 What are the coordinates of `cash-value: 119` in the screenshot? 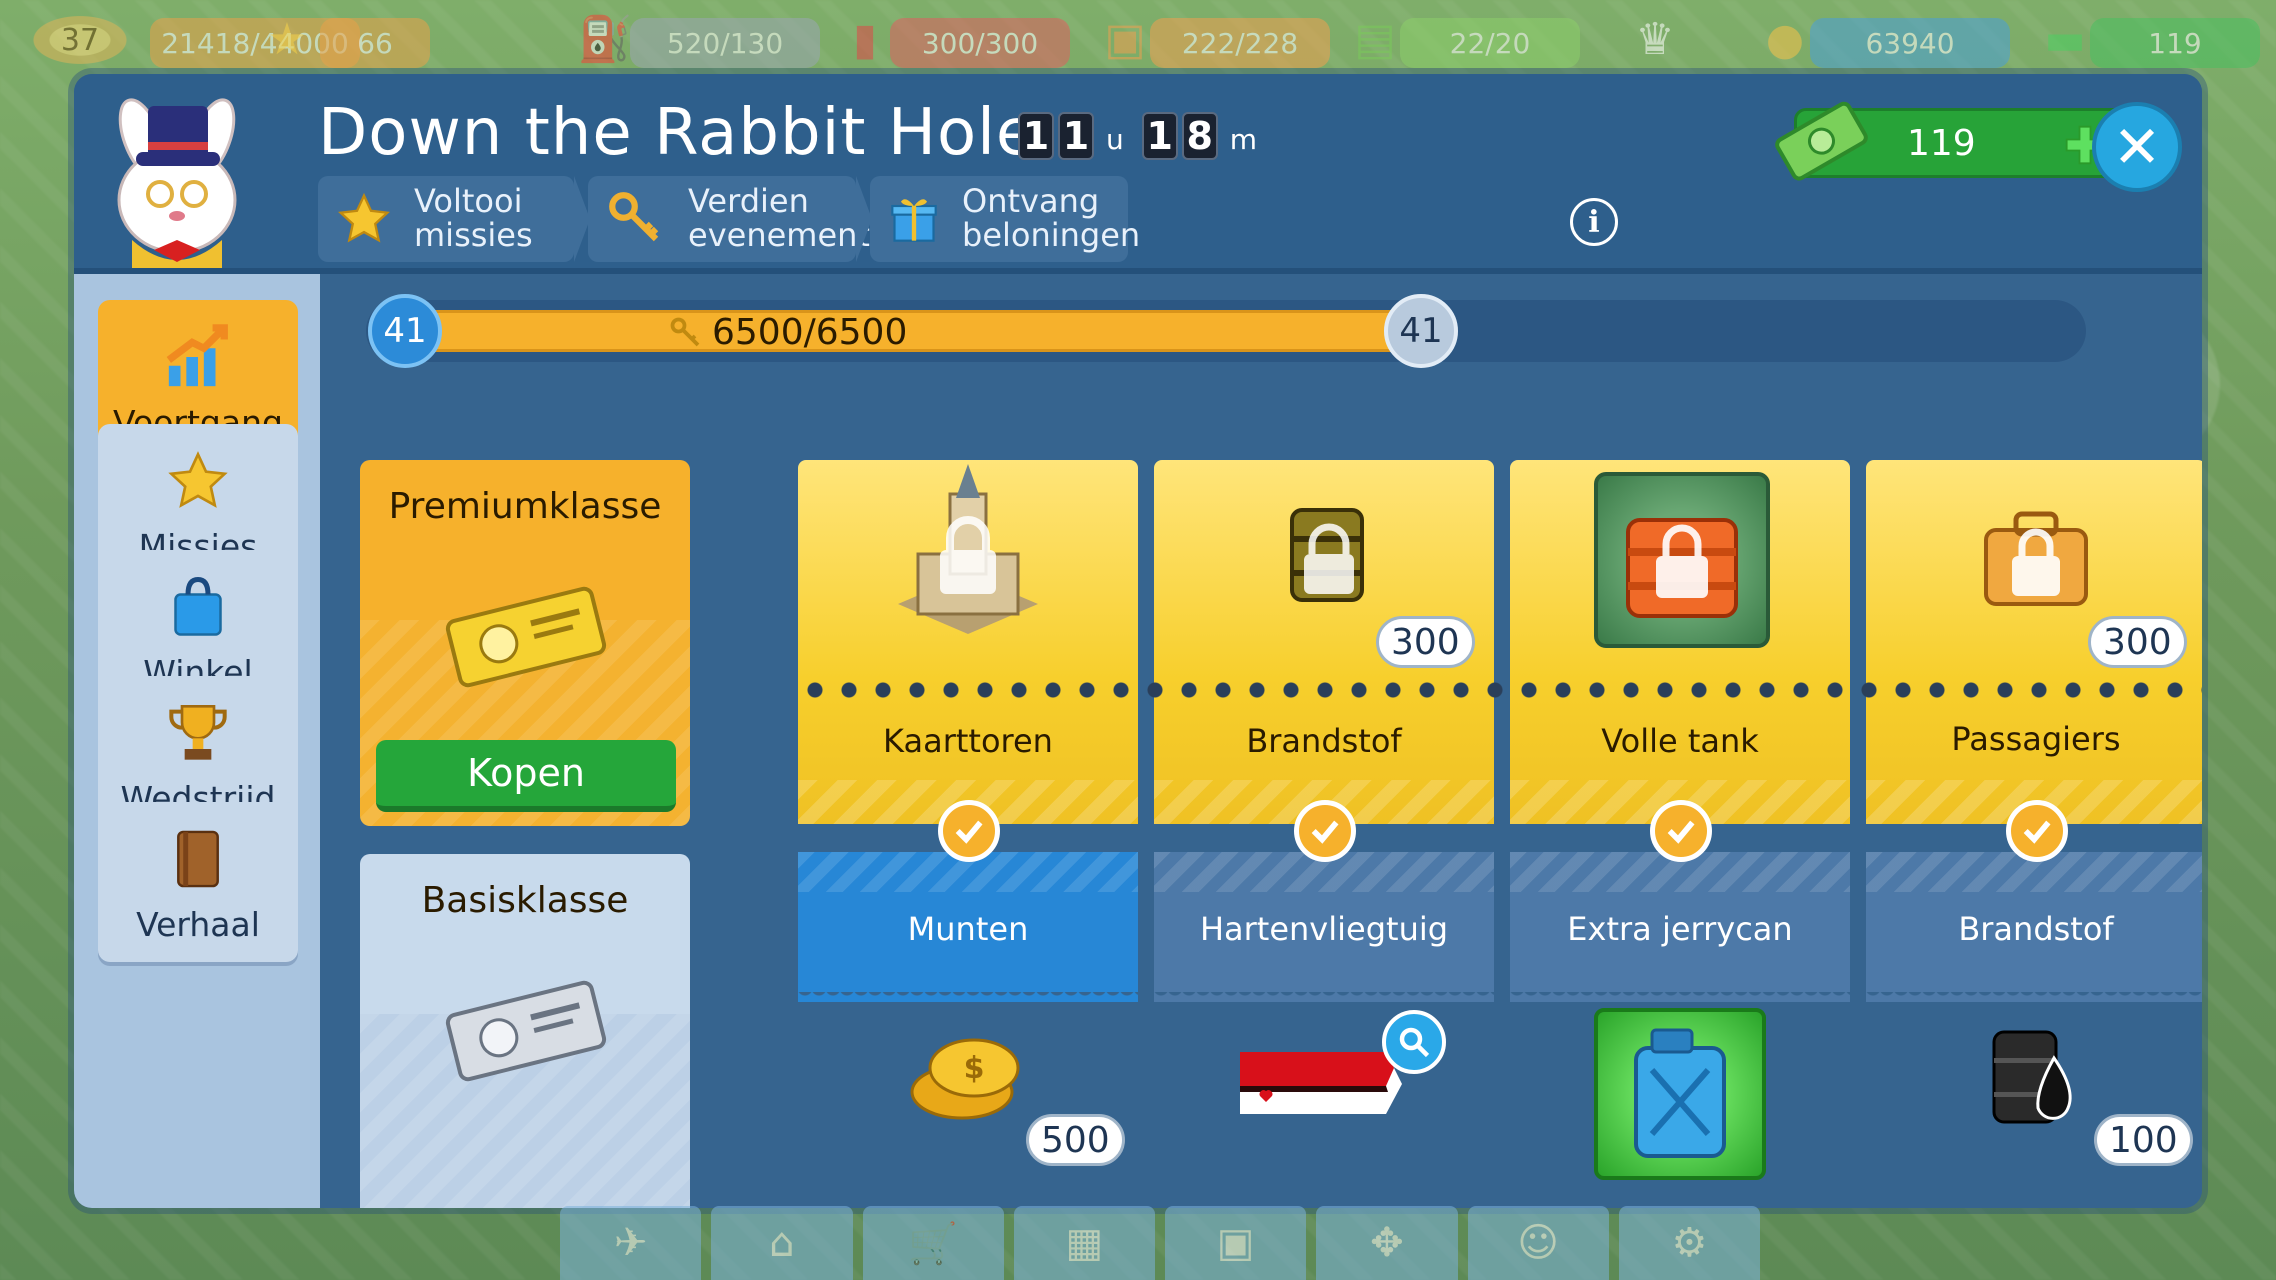 It's located at (1941, 143).